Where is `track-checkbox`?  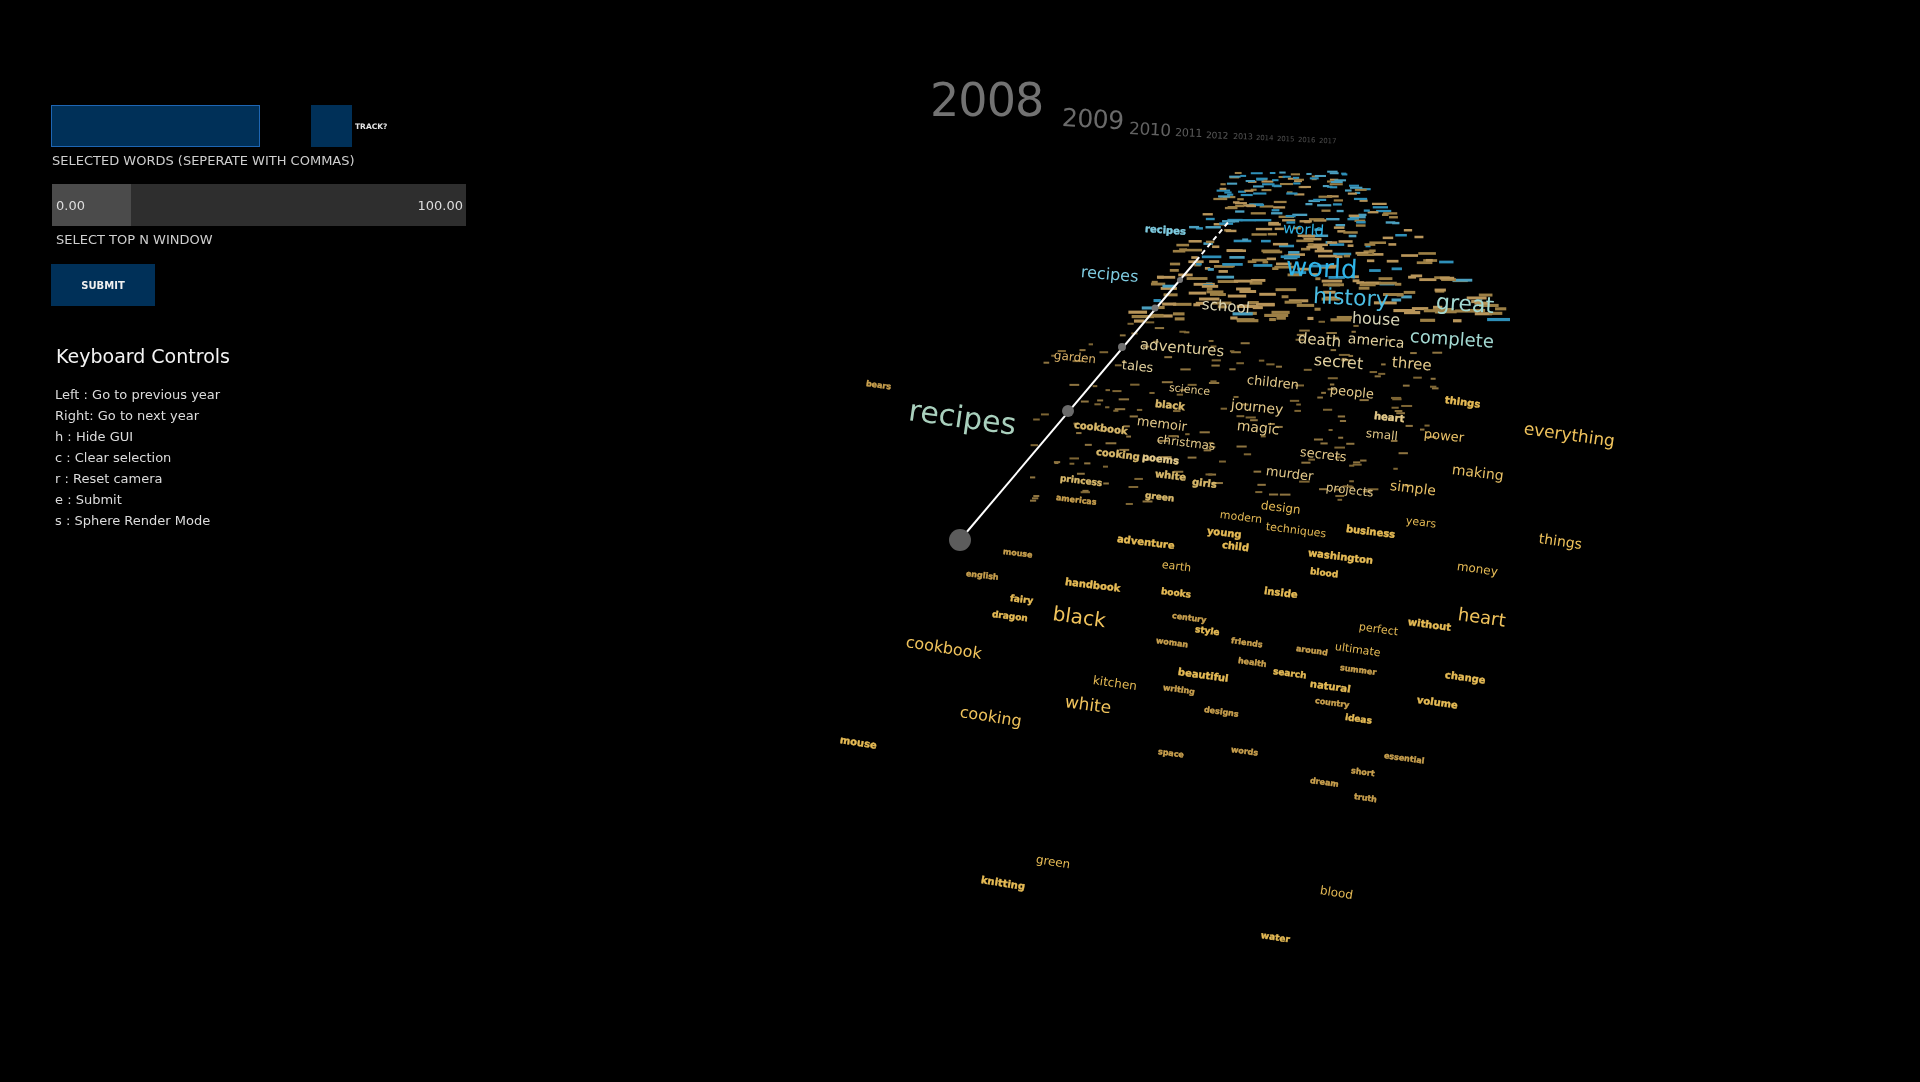
track-checkbox is located at coordinates (331, 126).